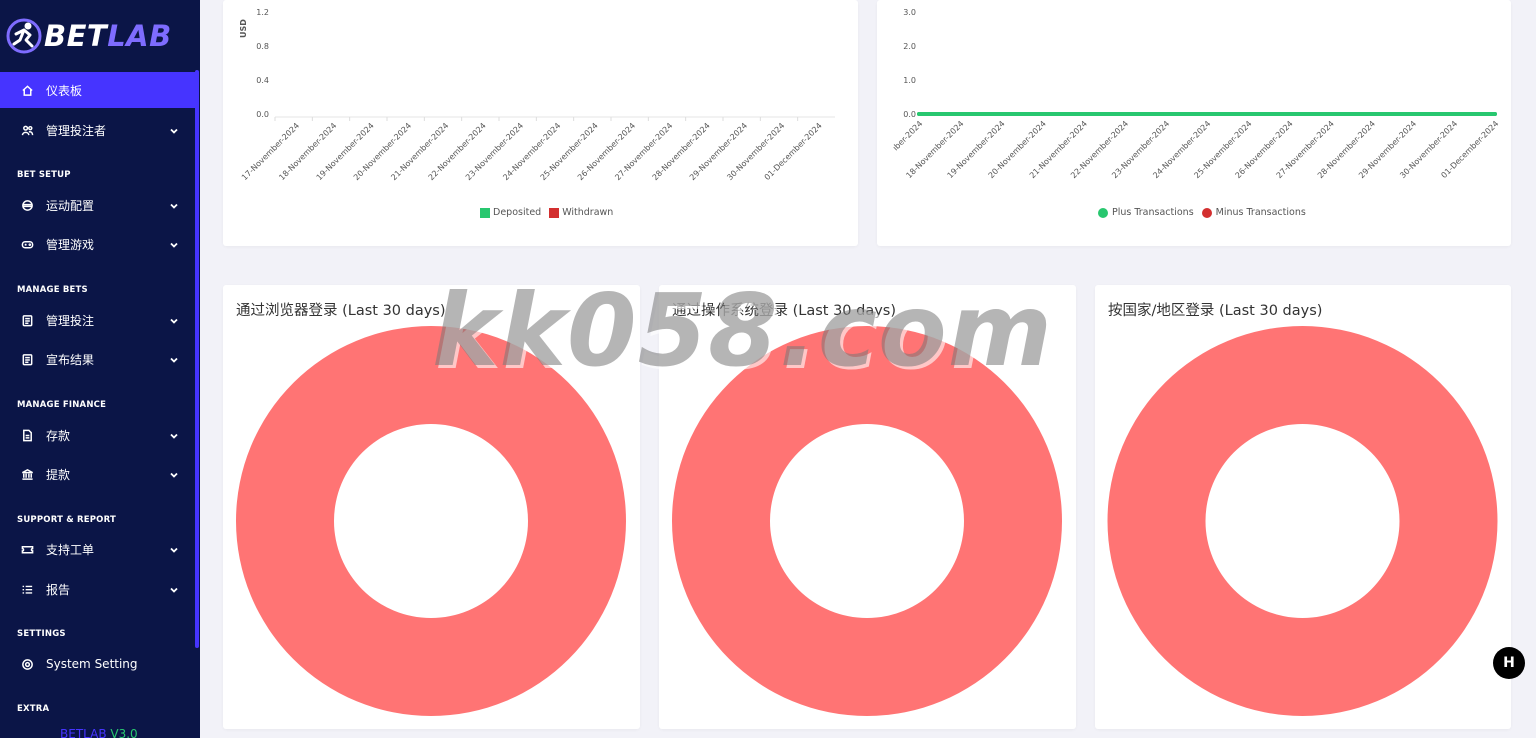 This screenshot has width=1536, height=738. I want to click on sidebar-item-support-tickets: 支持工单, so click(97, 549).